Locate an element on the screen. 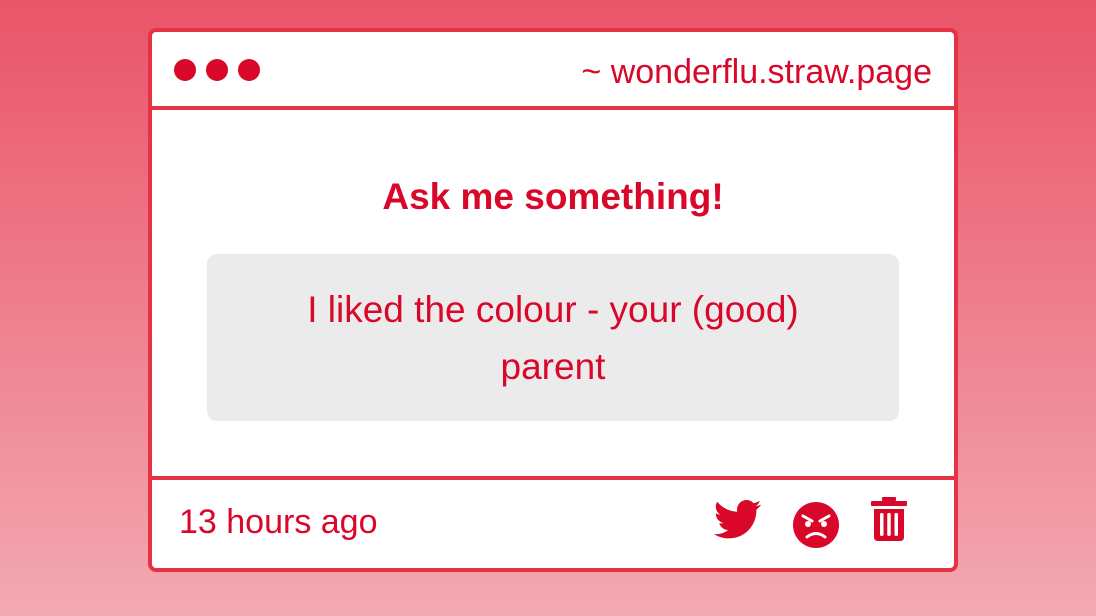  twitter-icon is located at coordinates (738, 520).